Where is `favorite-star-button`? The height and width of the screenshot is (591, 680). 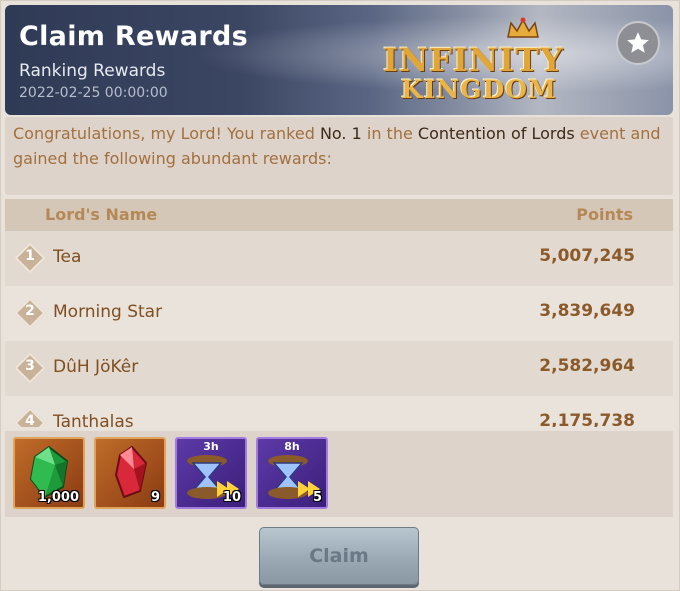 favorite-star-button is located at coordinates (638, 43).